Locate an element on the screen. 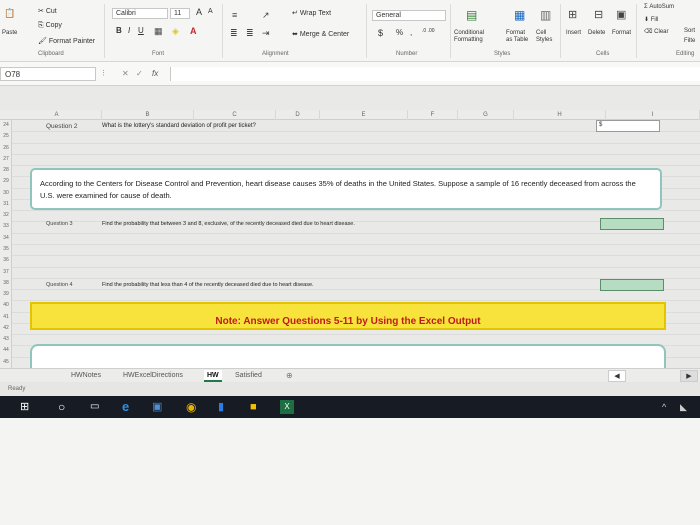 The image size is (700, 525). conditional-formatting-icon: ▤ is located at coordinates (471, 15).